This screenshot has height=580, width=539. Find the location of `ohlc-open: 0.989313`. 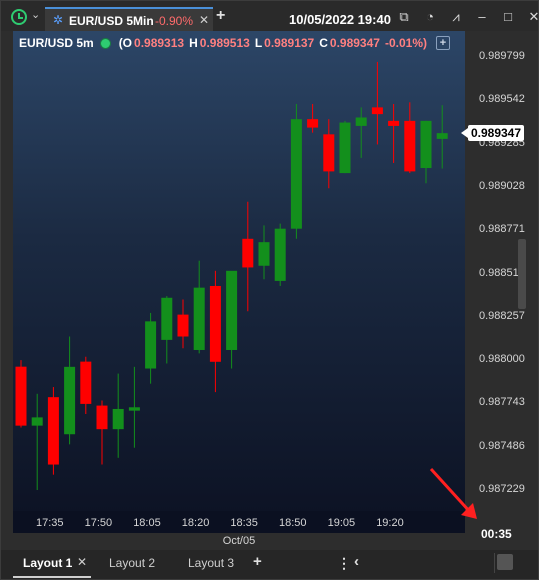

ohlc-open: 0.989313 is located at coordinates (159, 43).